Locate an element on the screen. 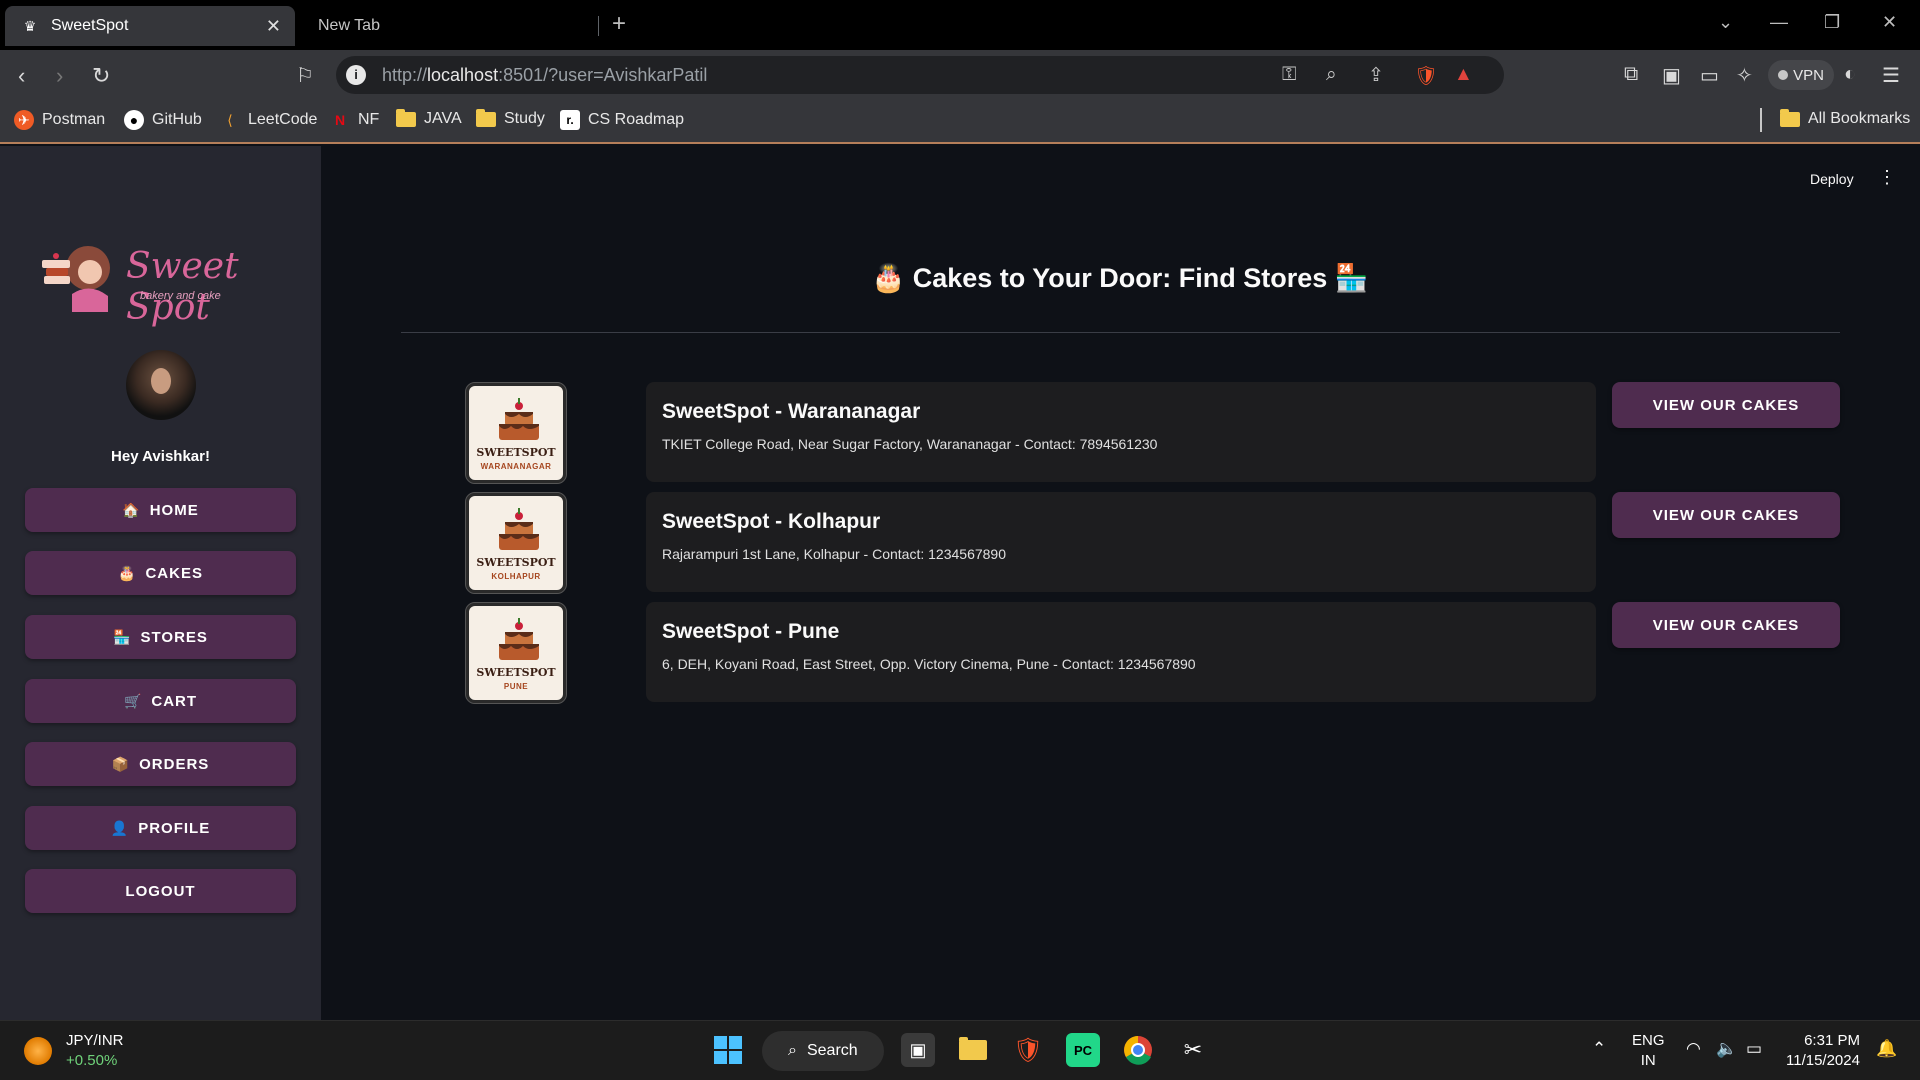 The width and height of the screenshot is (1920, 1080). clock: 6:31 PM 11/15/2024 is located at coordinates (1823, 1051).